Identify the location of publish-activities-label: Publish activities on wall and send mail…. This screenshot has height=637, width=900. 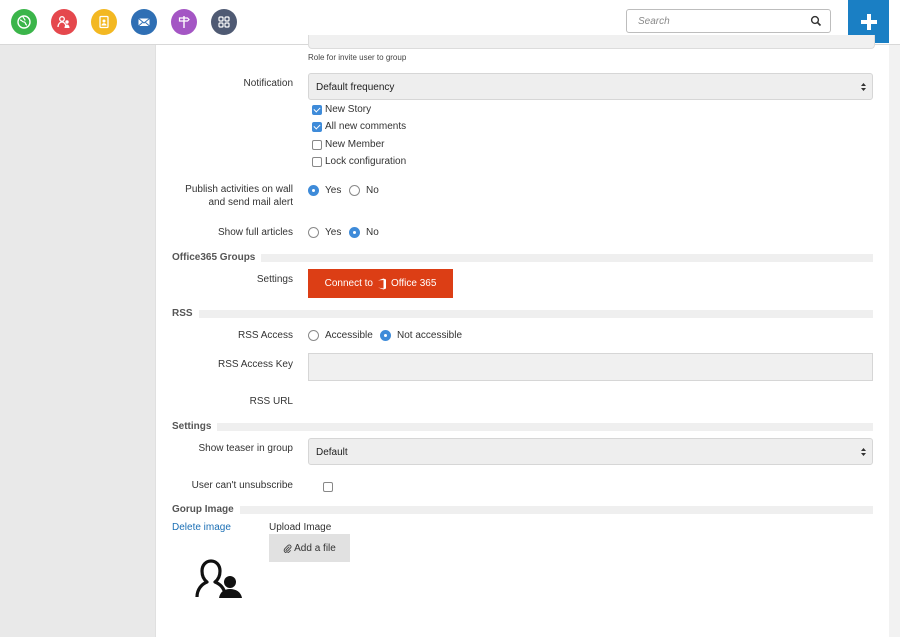
(224, 196).